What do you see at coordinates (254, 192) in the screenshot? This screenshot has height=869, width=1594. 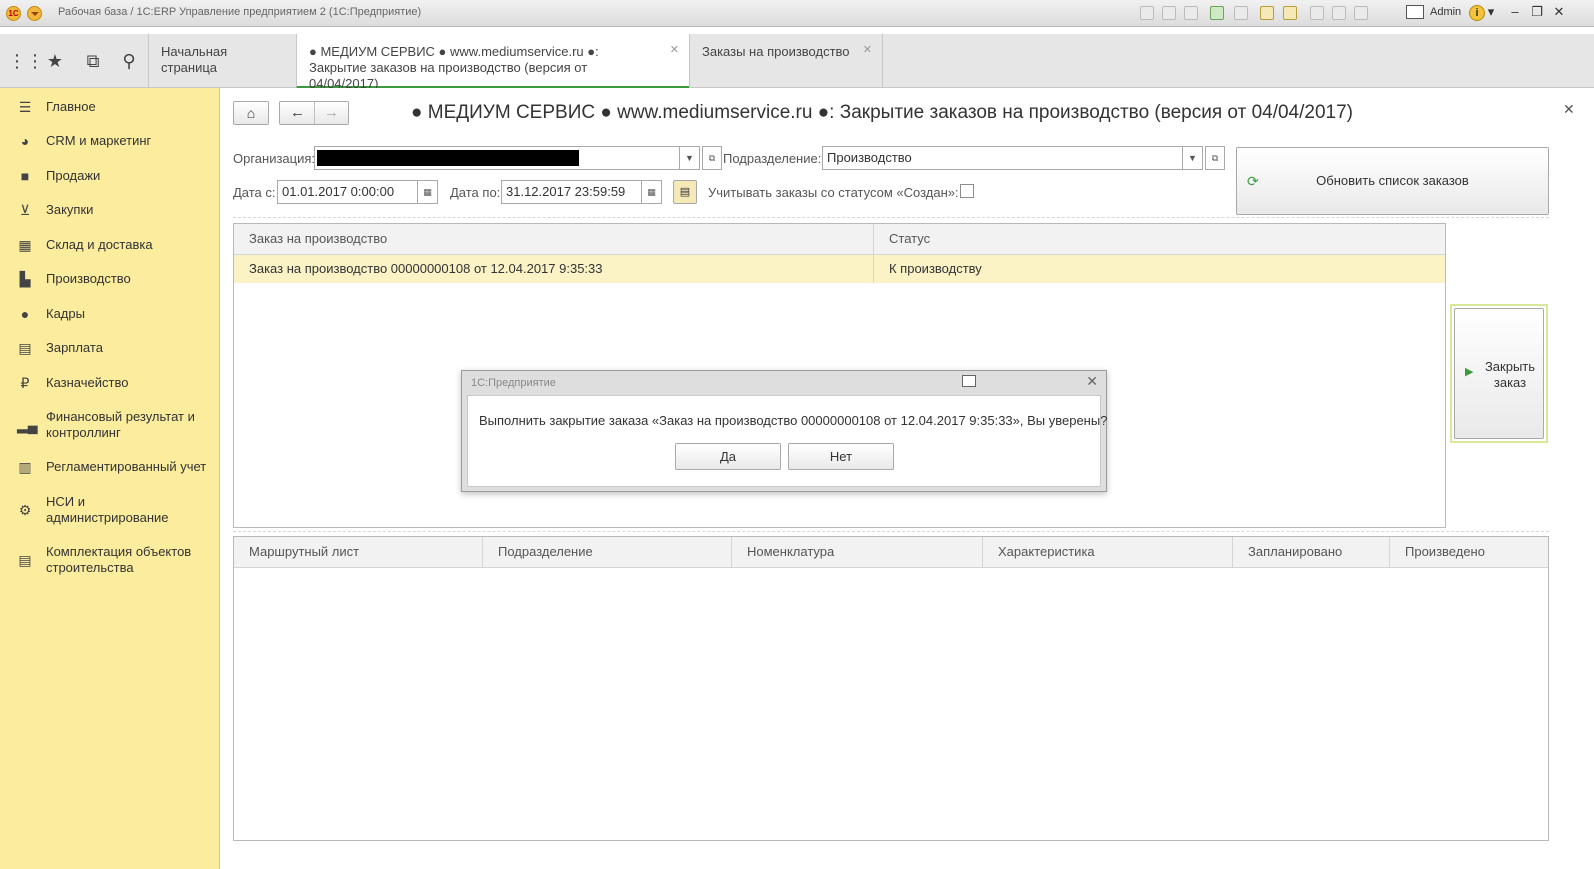 I see `date-from-label: Дата с:` at bounding box center [254, 192].